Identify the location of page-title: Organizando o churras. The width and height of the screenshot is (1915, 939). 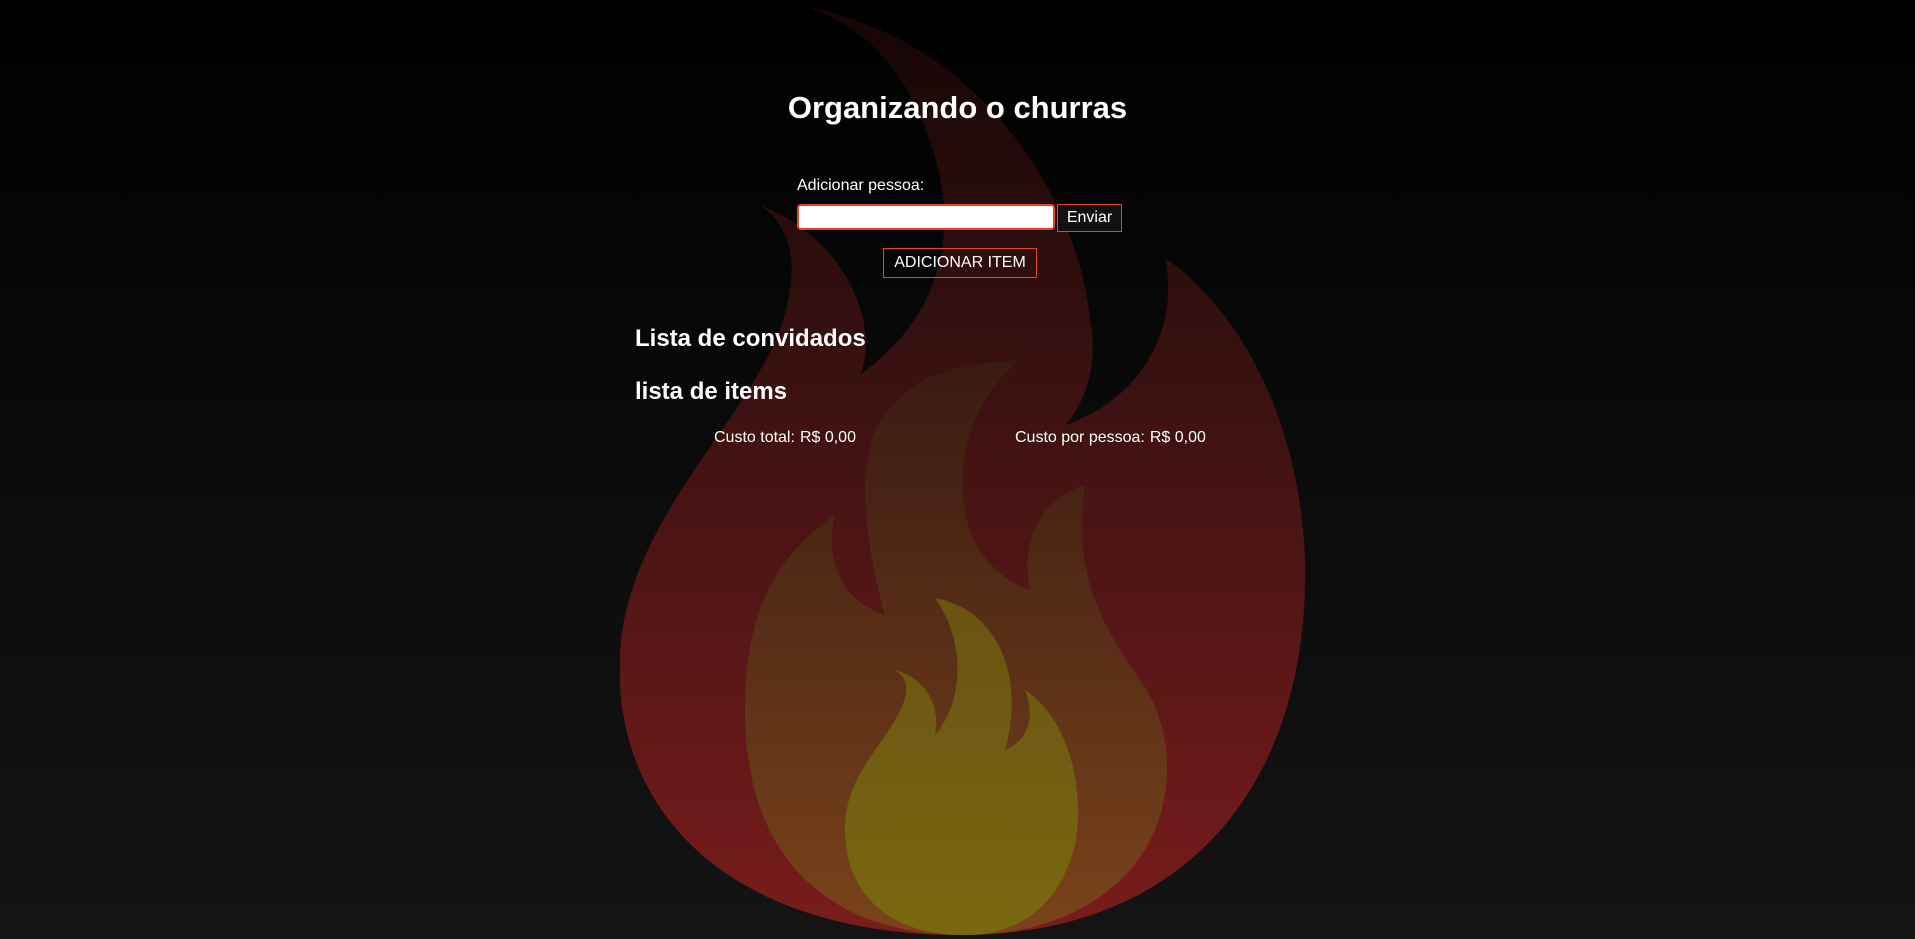
(957, 107).